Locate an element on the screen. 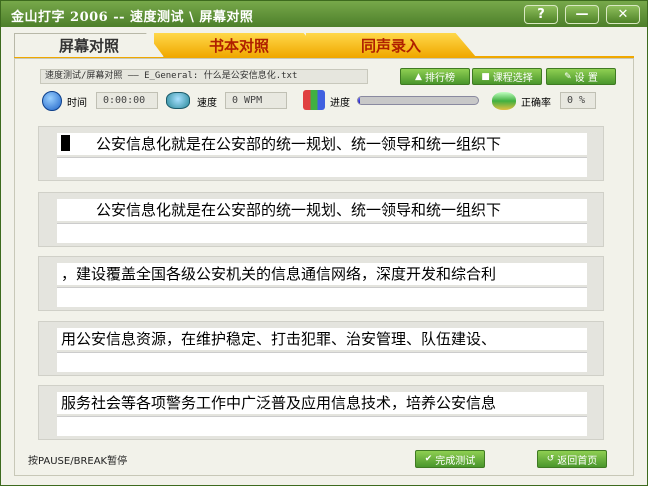  speed-label: 速度 is located at coordinates (207, 103).